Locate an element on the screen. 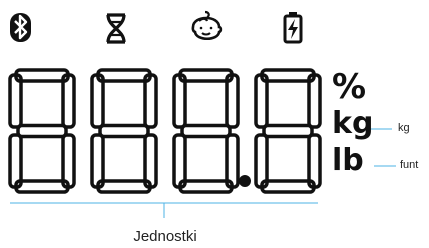  digit-3-segment-f is located at coordinates (179, 101).